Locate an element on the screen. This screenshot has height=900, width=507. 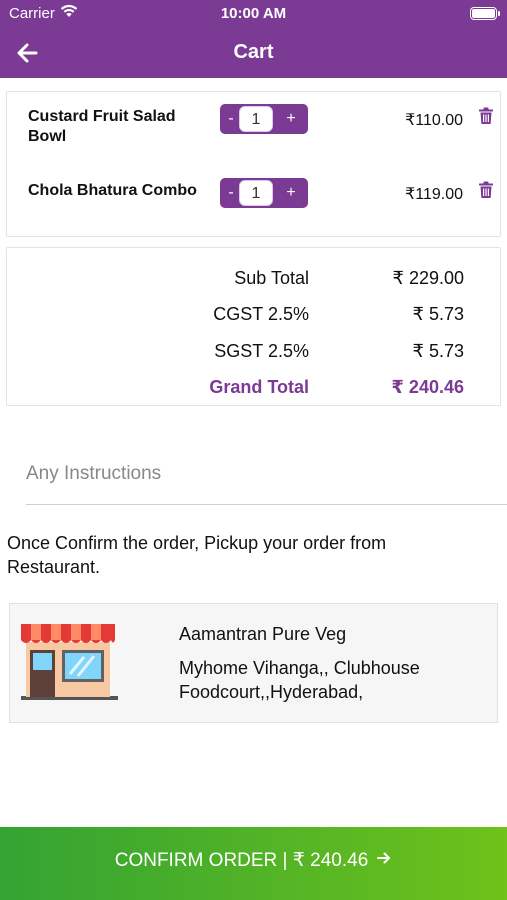
confirm-order-label: CONFIRM ORDER | ₹ 240.46 is located at coordinates (241, 860).